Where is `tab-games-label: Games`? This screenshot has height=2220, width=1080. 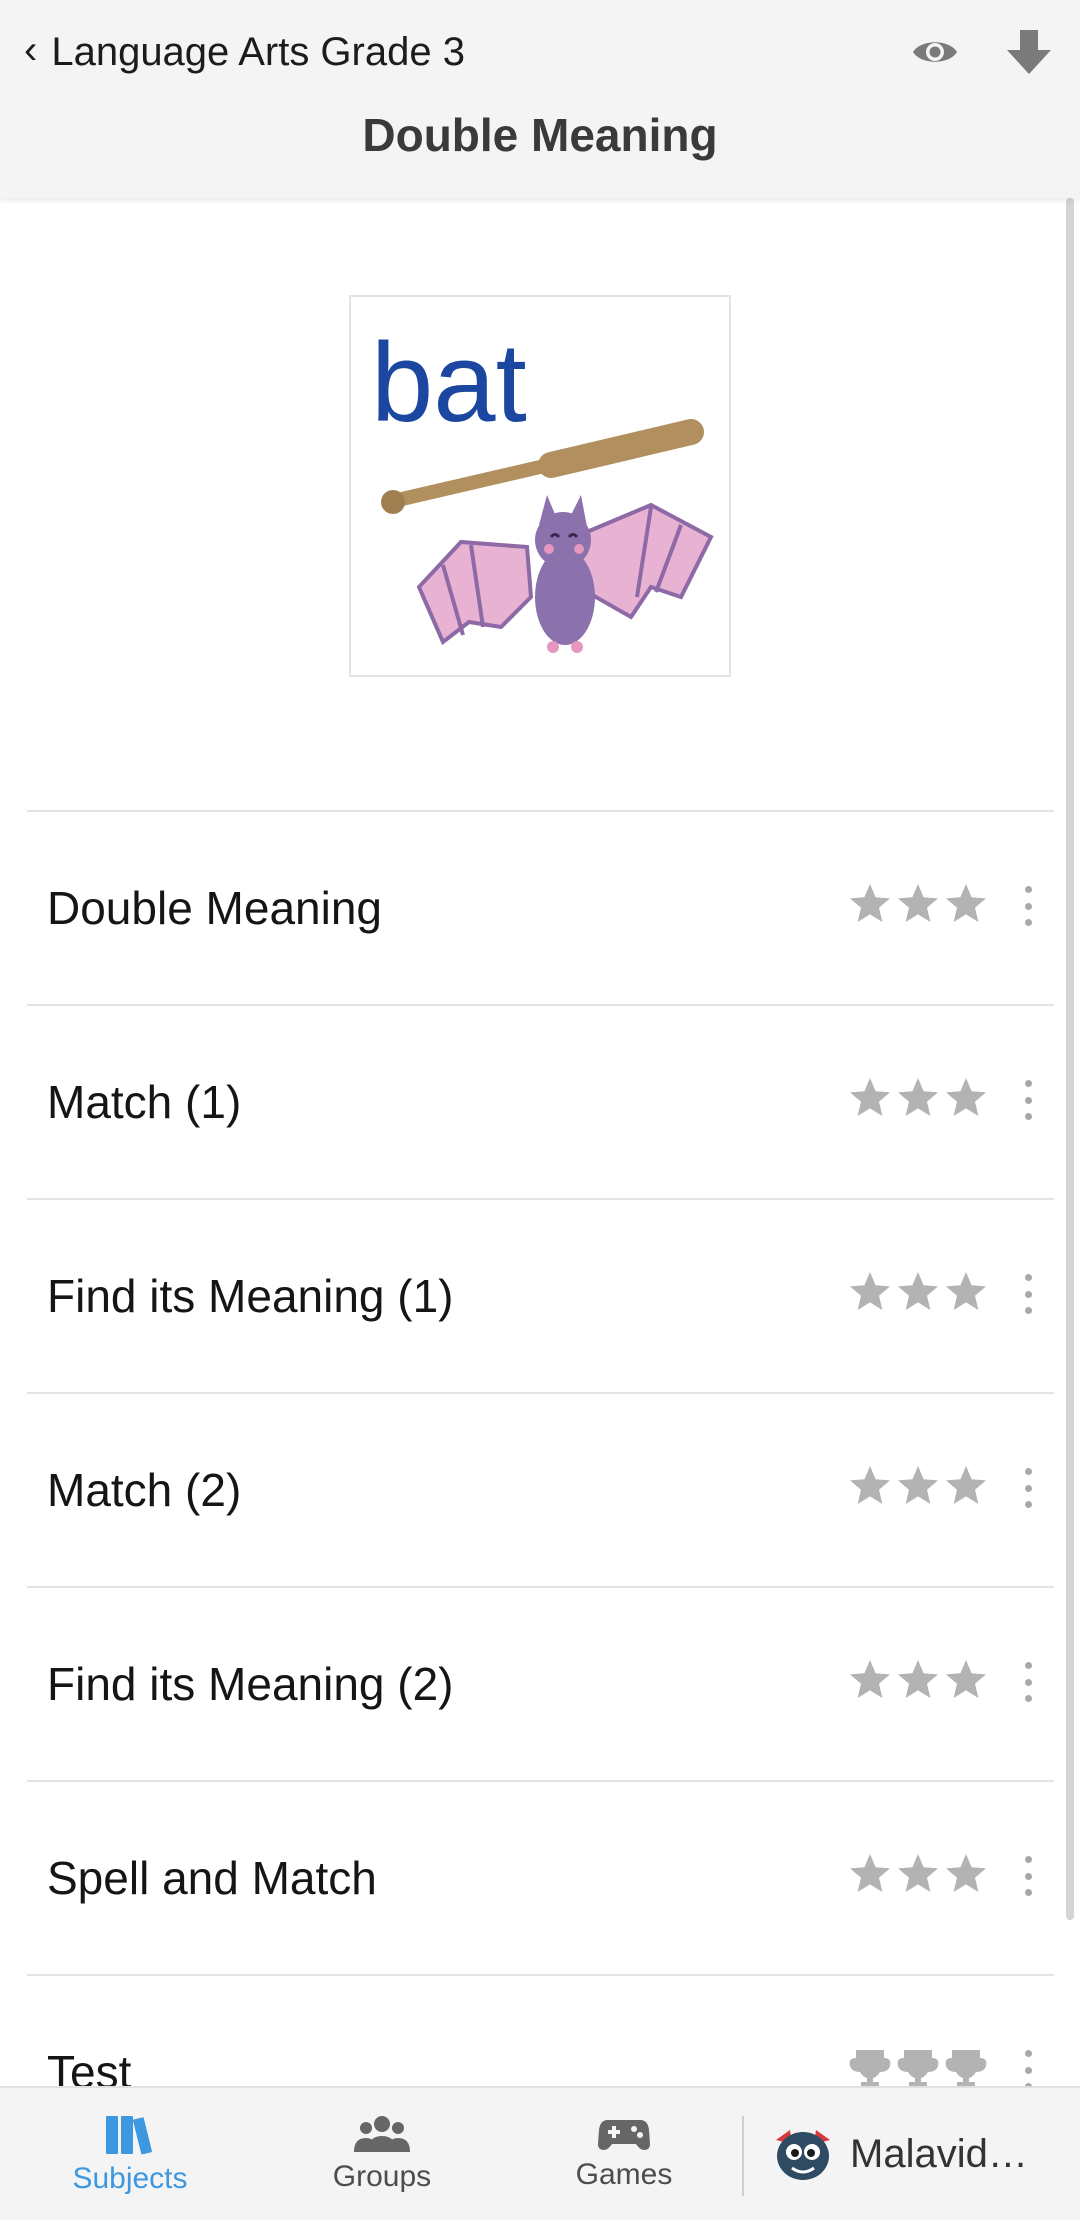 tab-games-label: Games is located at coordinates (624, 2174).